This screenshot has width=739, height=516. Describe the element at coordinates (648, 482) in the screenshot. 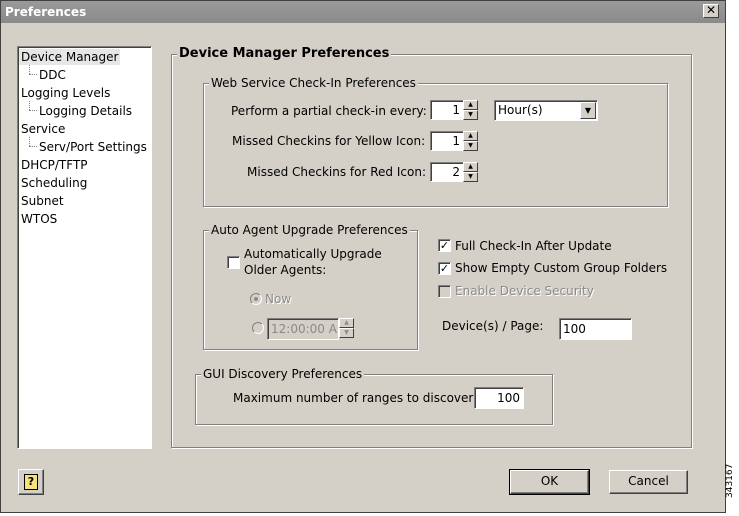

I see `cancel-button: Cancel` at that location.